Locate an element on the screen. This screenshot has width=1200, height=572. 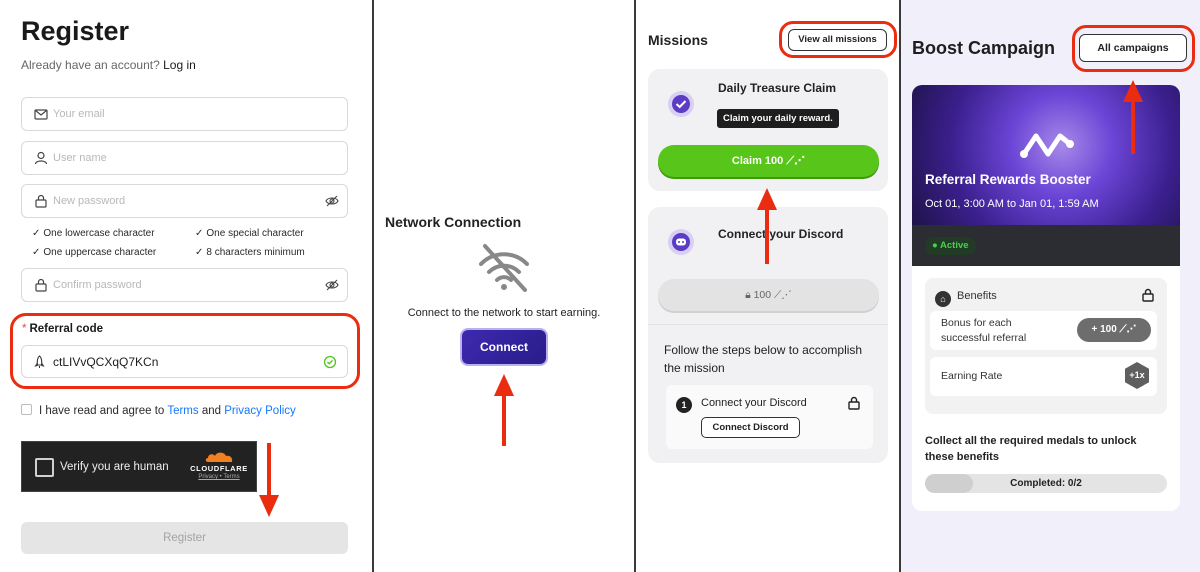
rate-hex-badge: +1x is located at coordinates (1137, 375).